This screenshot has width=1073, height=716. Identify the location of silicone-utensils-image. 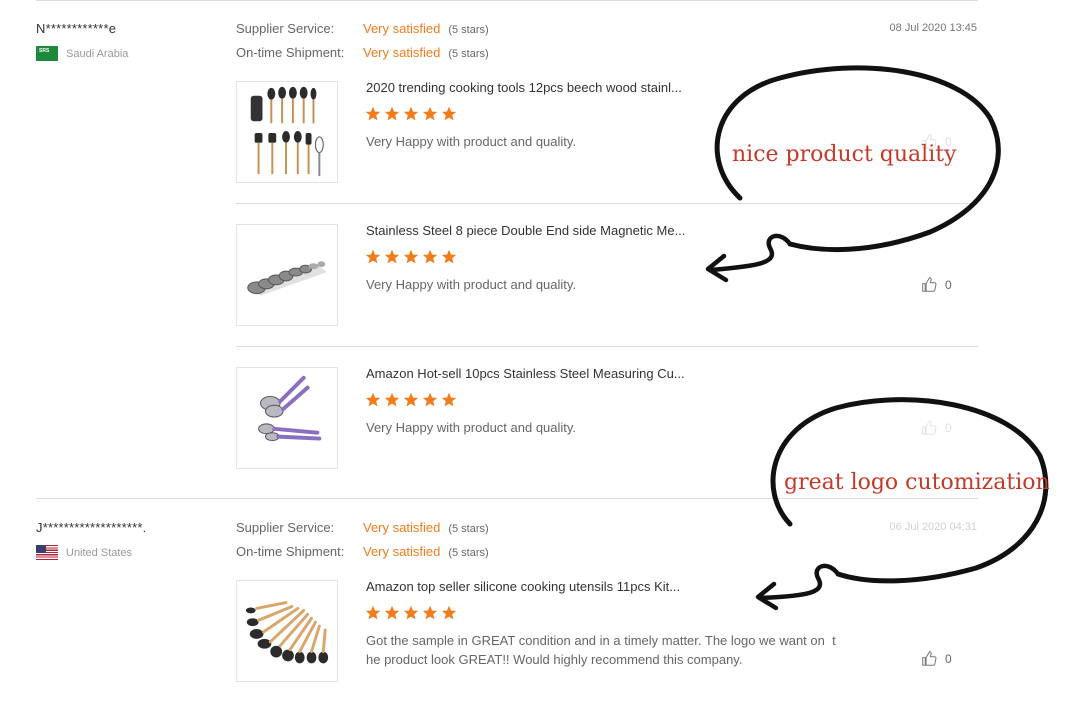
(287, 632).